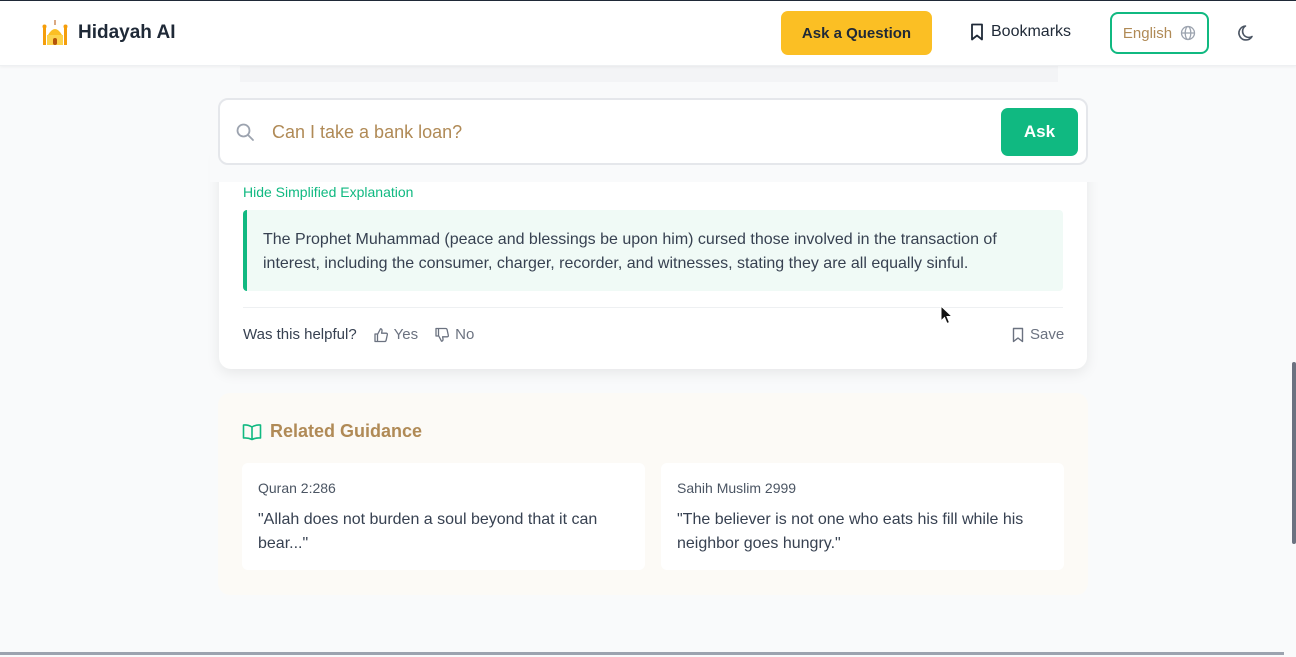  Describe the element at coordinates (300, 334) in the screenshot. I see `helpful-prompt: Was this helpful?` at that location.